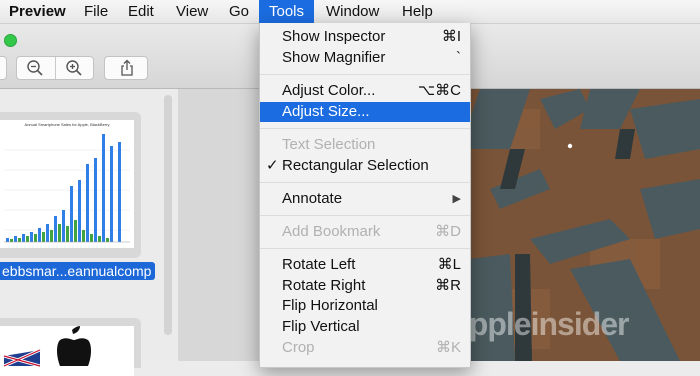 Image resolution: width=700 pixels, height=376 pixels. What do you see at coordinates (272, 165) in the screenshot?
I see `checkmark-icon: ✓` at bounding box center [272, 165].